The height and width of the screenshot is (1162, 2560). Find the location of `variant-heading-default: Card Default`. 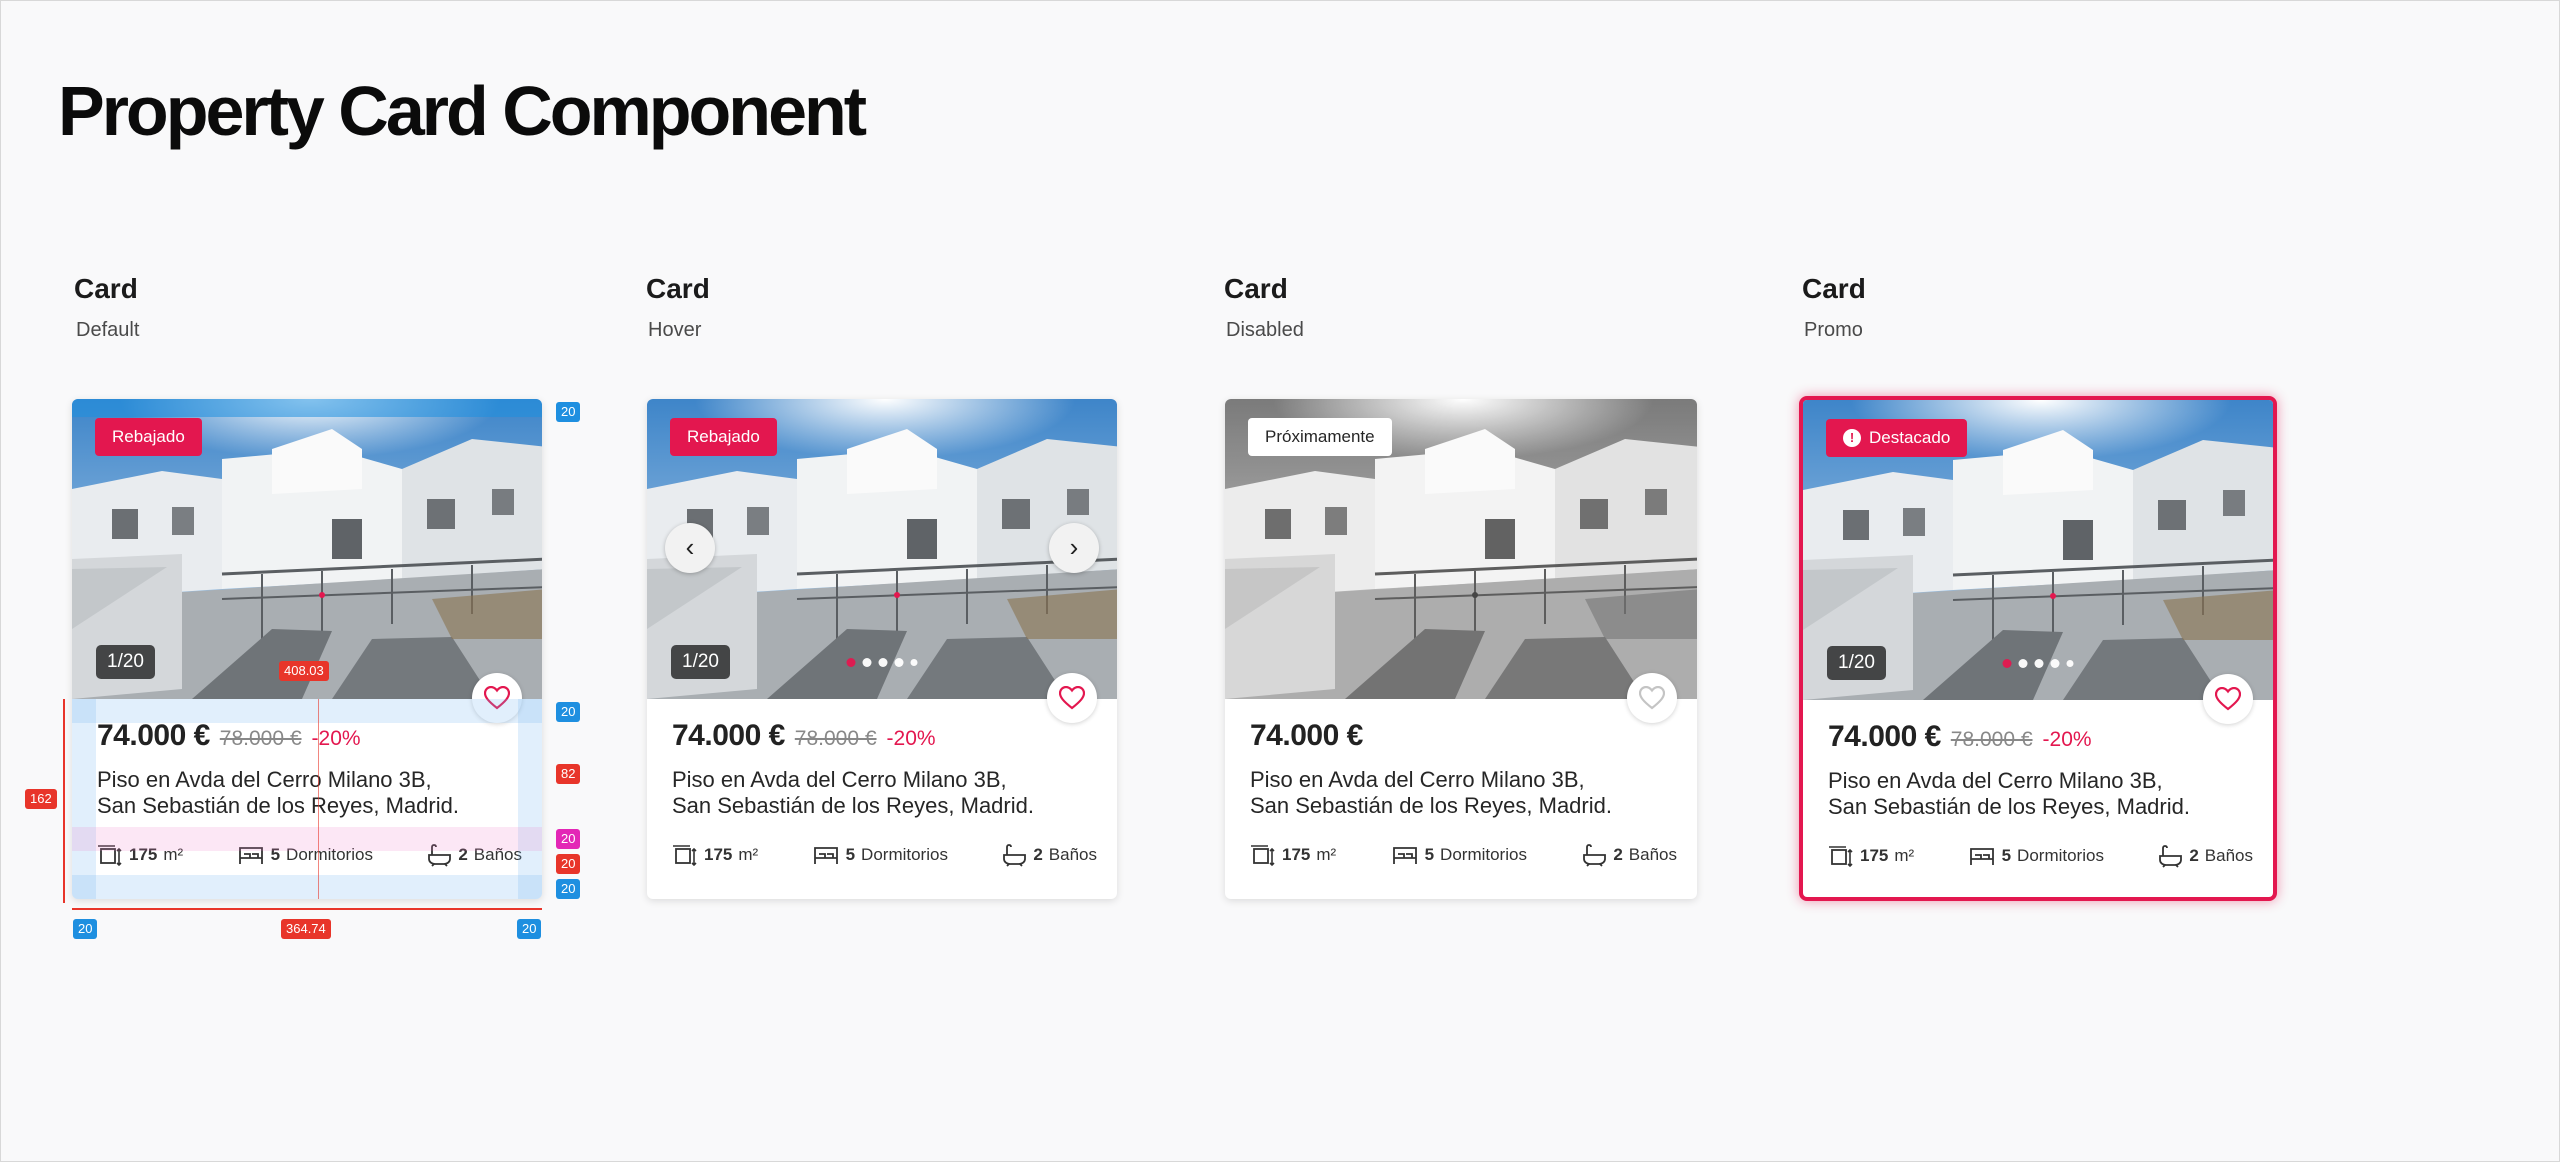

variant-heading-default: Card Default is located at coordinates (106, 307).